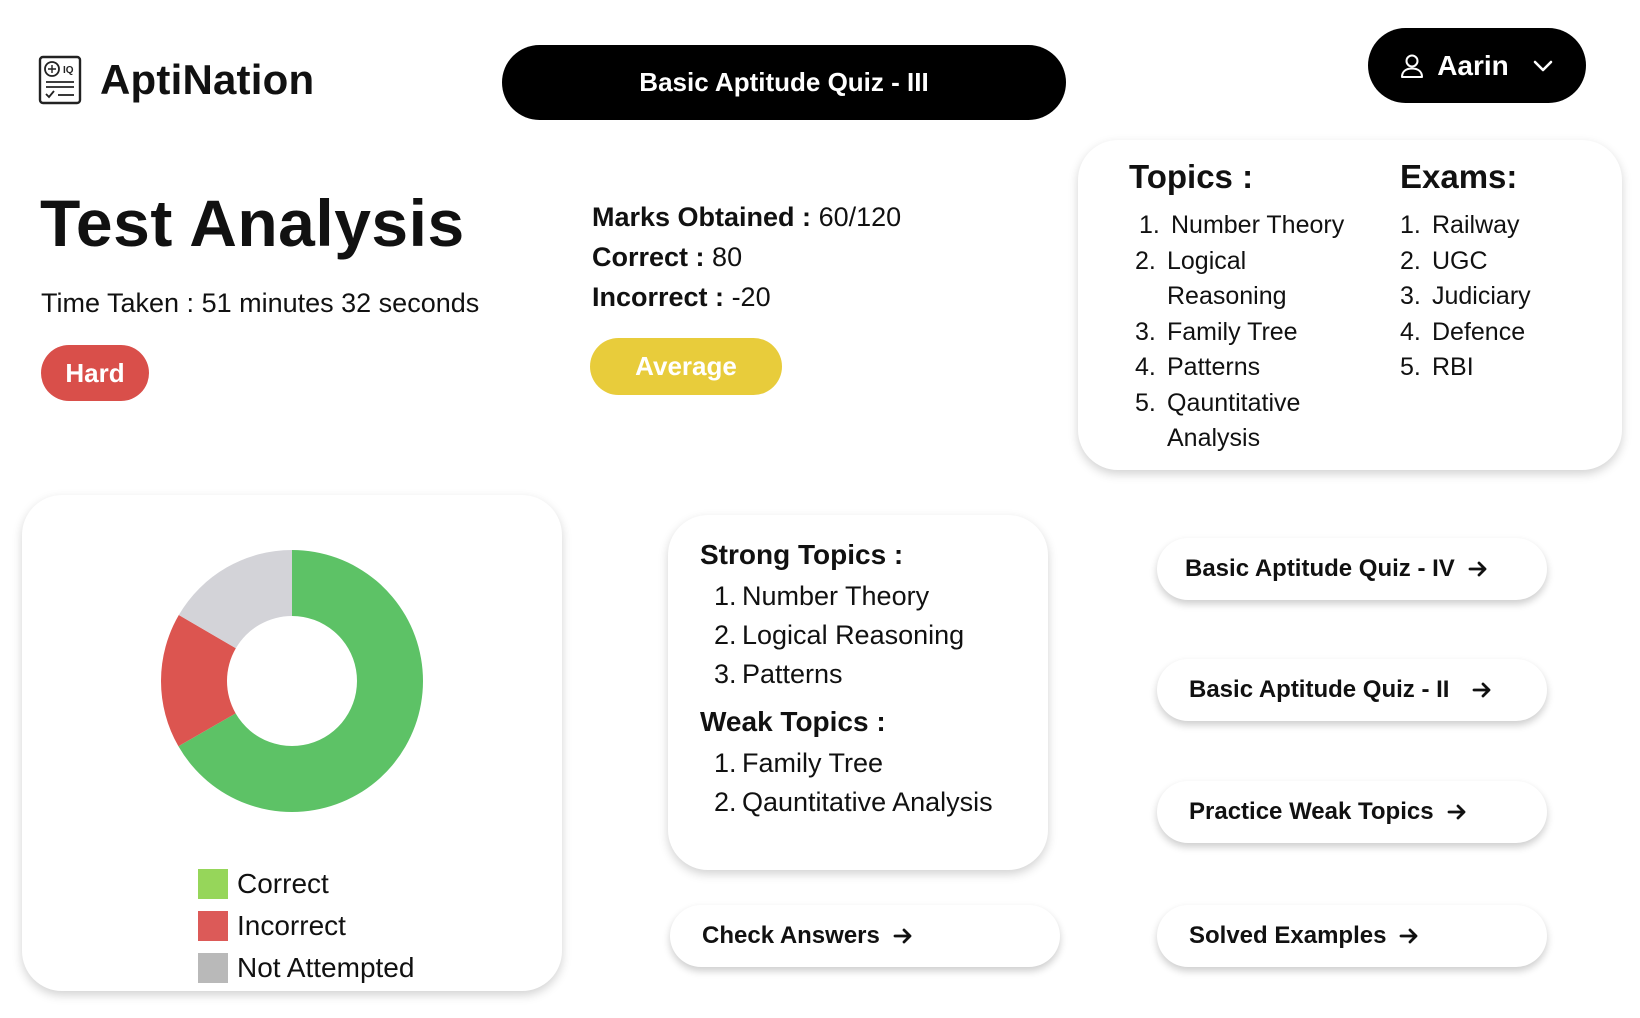  I want to click on marks-row: Marks Obtained : 60/120, so click(746, 217).